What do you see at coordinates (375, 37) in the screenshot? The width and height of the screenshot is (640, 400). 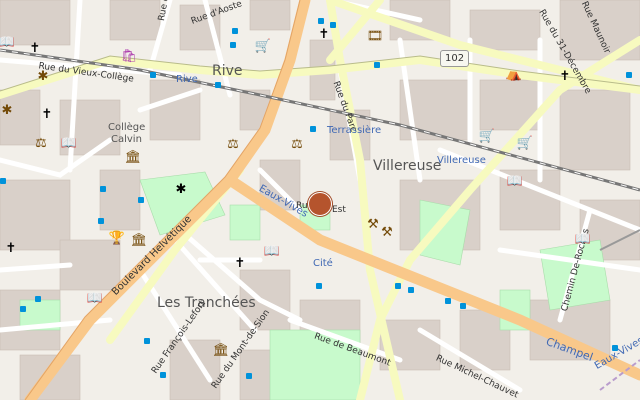 I see `cinema-icon: 🎞` at bounding box center [375, 37].